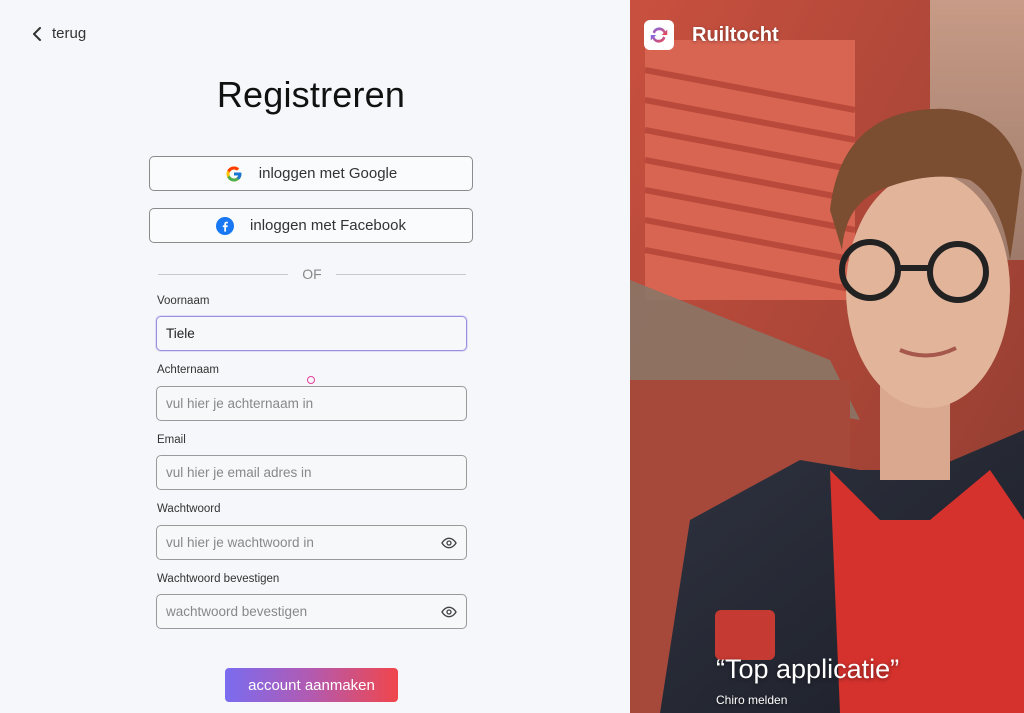 The width and height of the screenshot is (1024, 713). I want to click on cursor-indicator, so click(311, 380).